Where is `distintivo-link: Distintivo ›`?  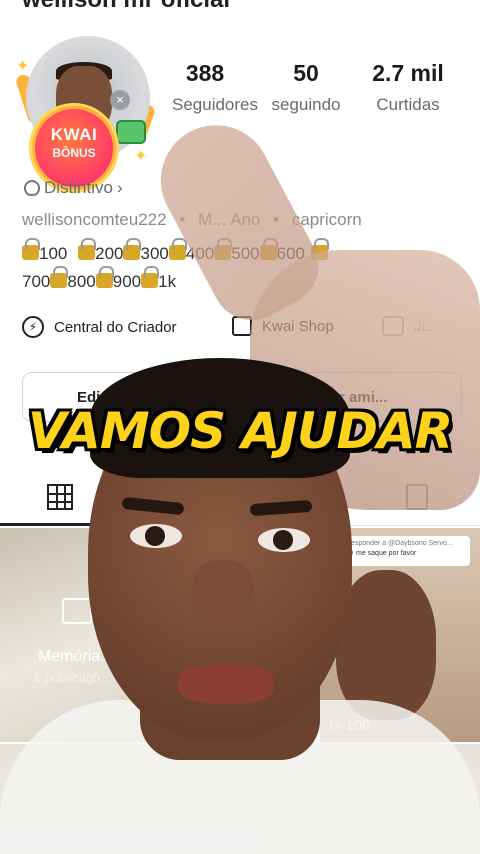
distintivo-link: Distintivo › is located at coordinates (73, 188).